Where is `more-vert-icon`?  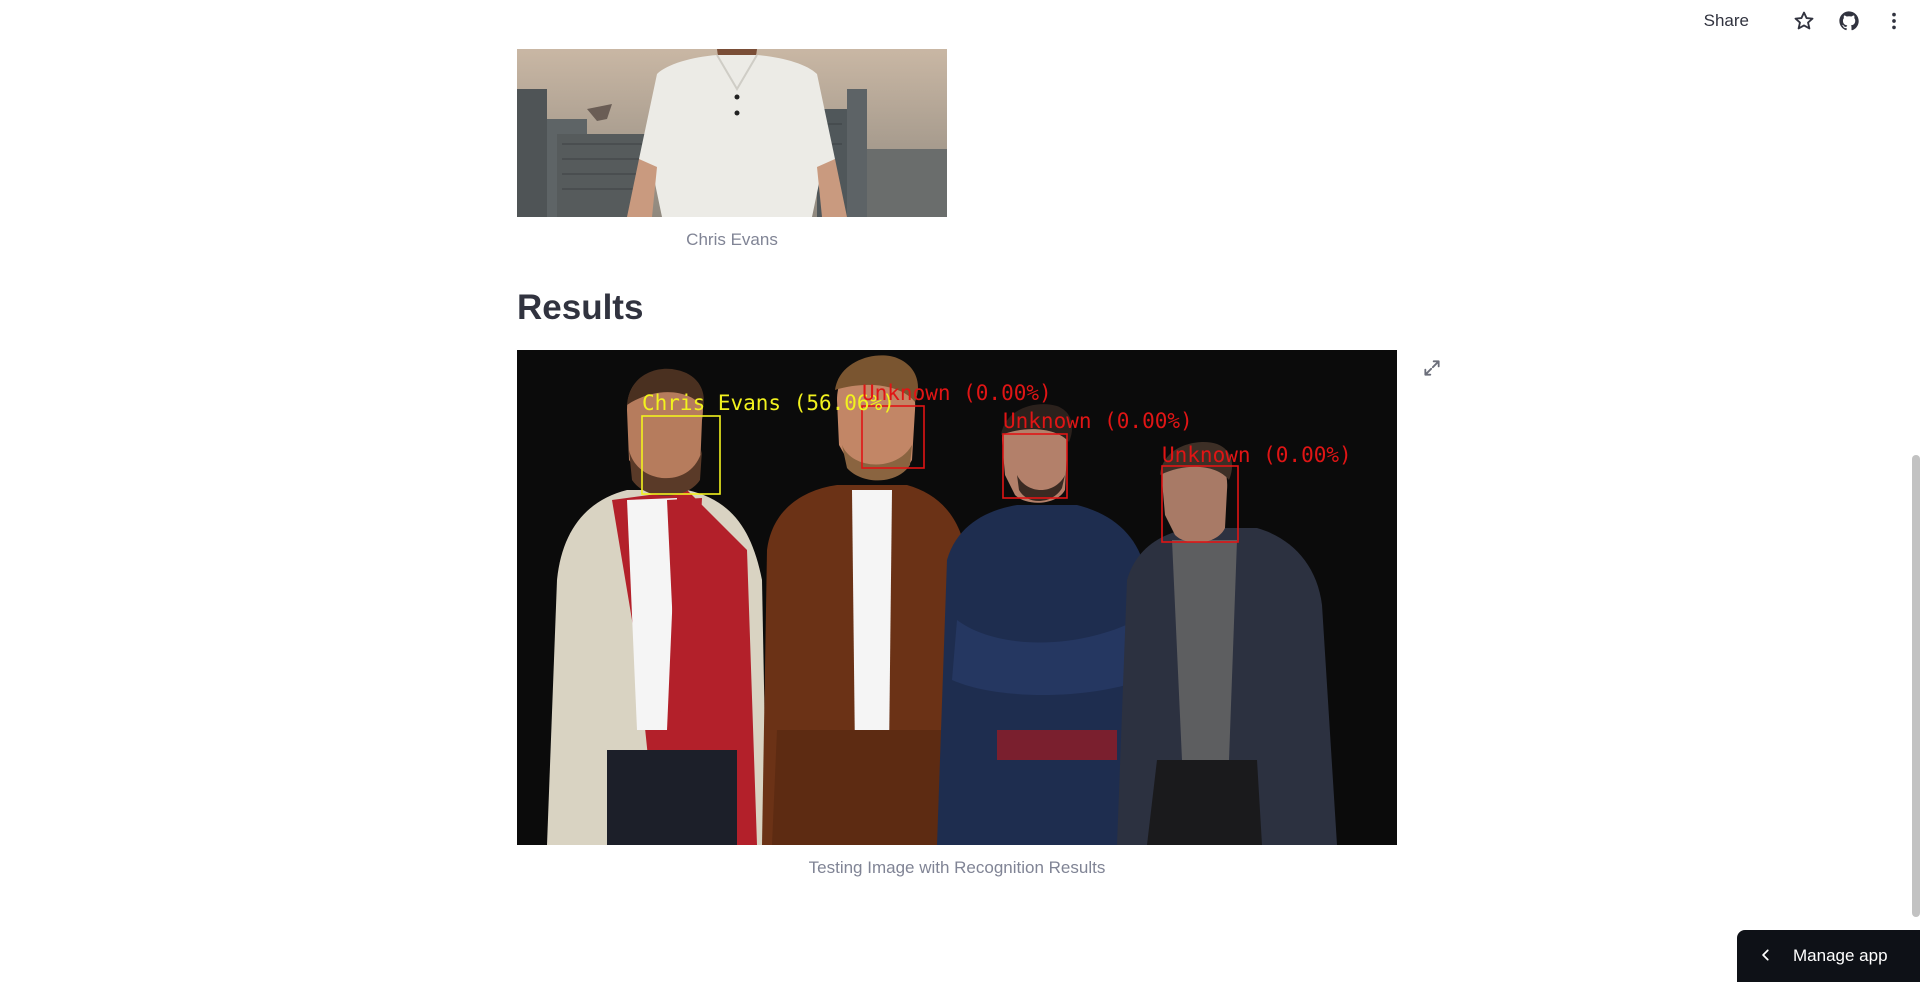
more-vert-icon is located at coordinates (1894, 21).